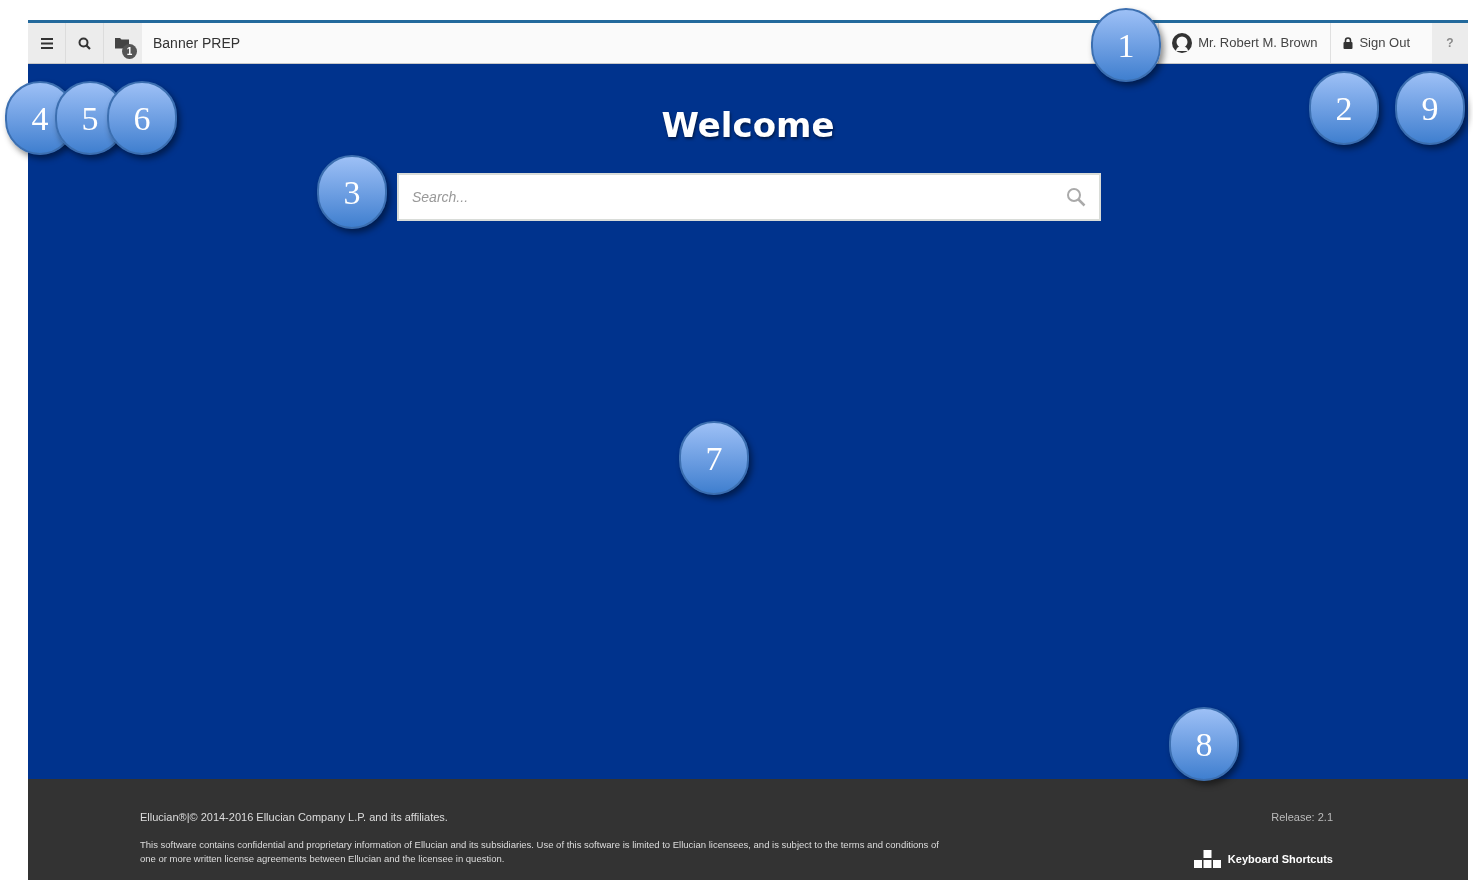 The width and height of the screenshot is (1473, 880). What do you see at coordinates (748, 125) in the screenshot?
I see `welcome-heading: Welcome` at bounding box center [748, 125].